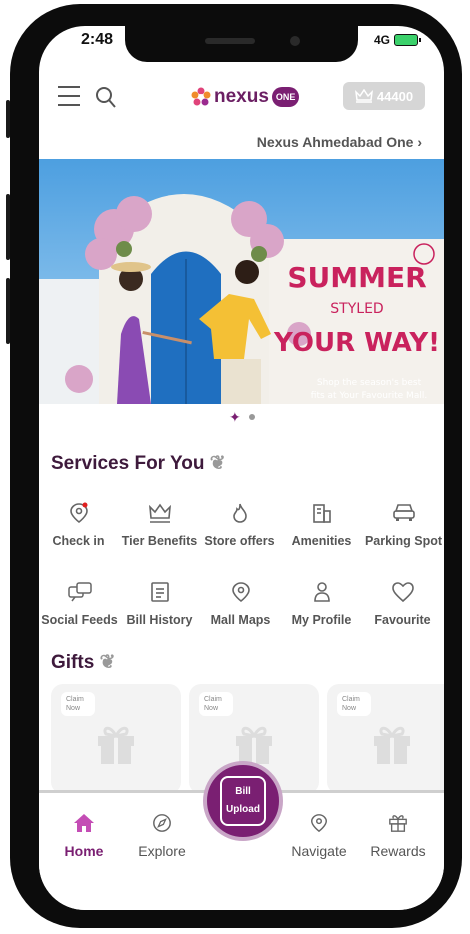 This screenshot has width=470, height=934. I want to click on service-social-feeds: Social Feeds, so click(80, 605).